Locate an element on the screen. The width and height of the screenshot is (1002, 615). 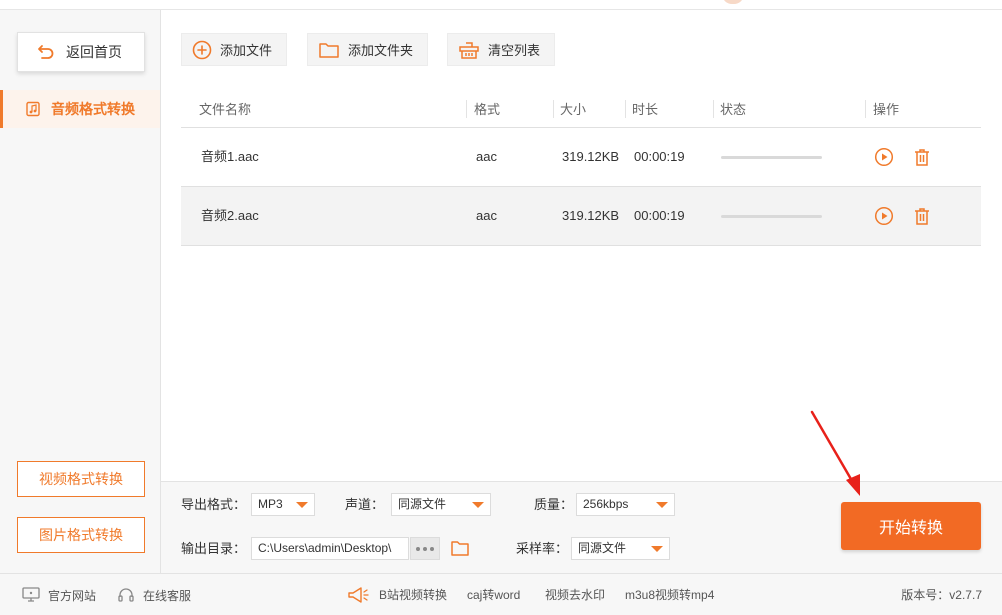
version-label: 版本号：v2.7.7 is located at coordinates (941, 595).